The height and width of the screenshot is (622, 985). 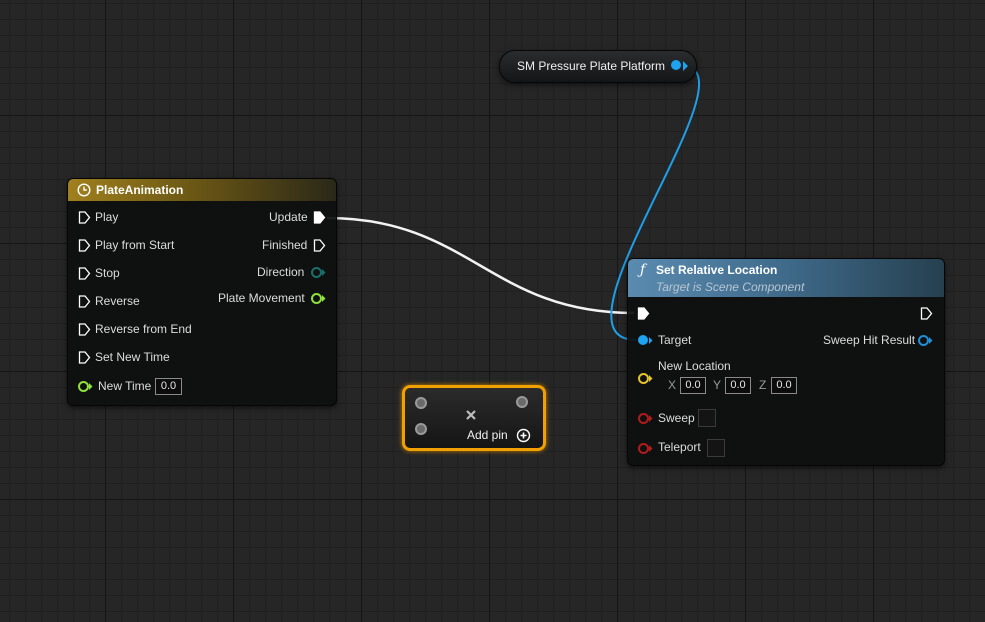 I want to click on exec-wire-update-to-set-location, so click(x=480, y=265).